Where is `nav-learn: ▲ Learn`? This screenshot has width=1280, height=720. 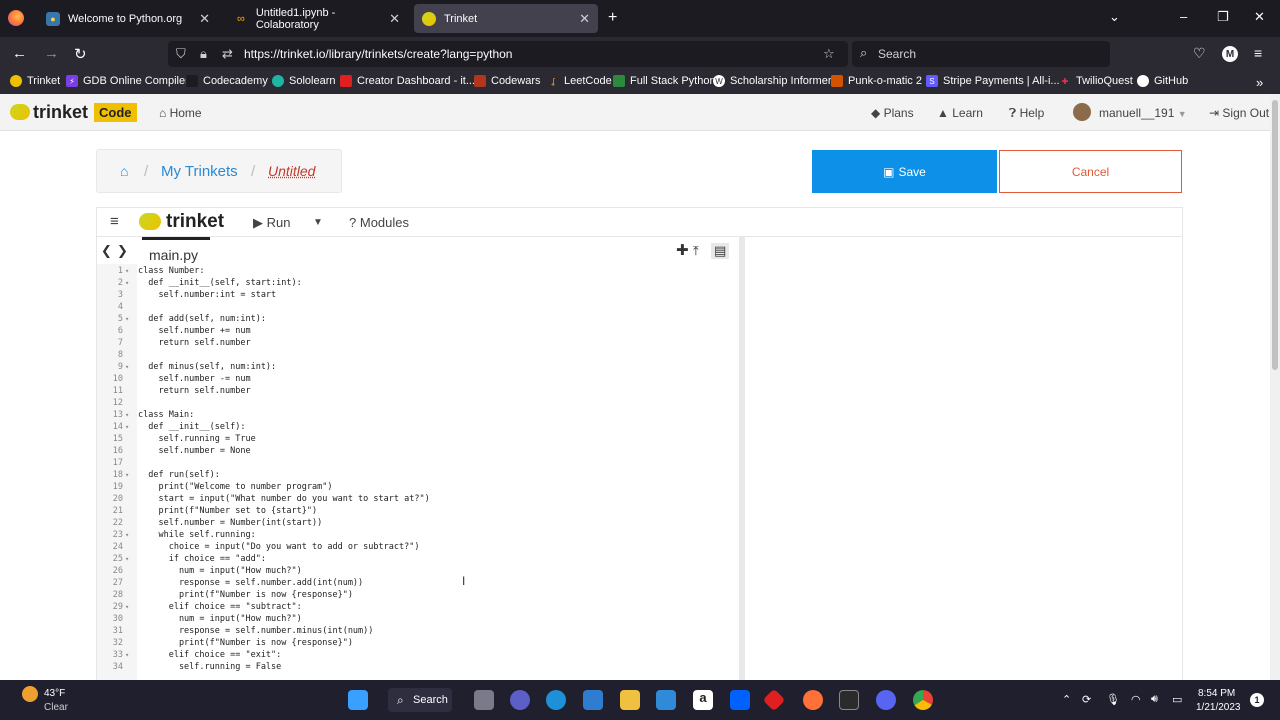 nav-learn: ▲ Learn is located at coordinates (960, 113).